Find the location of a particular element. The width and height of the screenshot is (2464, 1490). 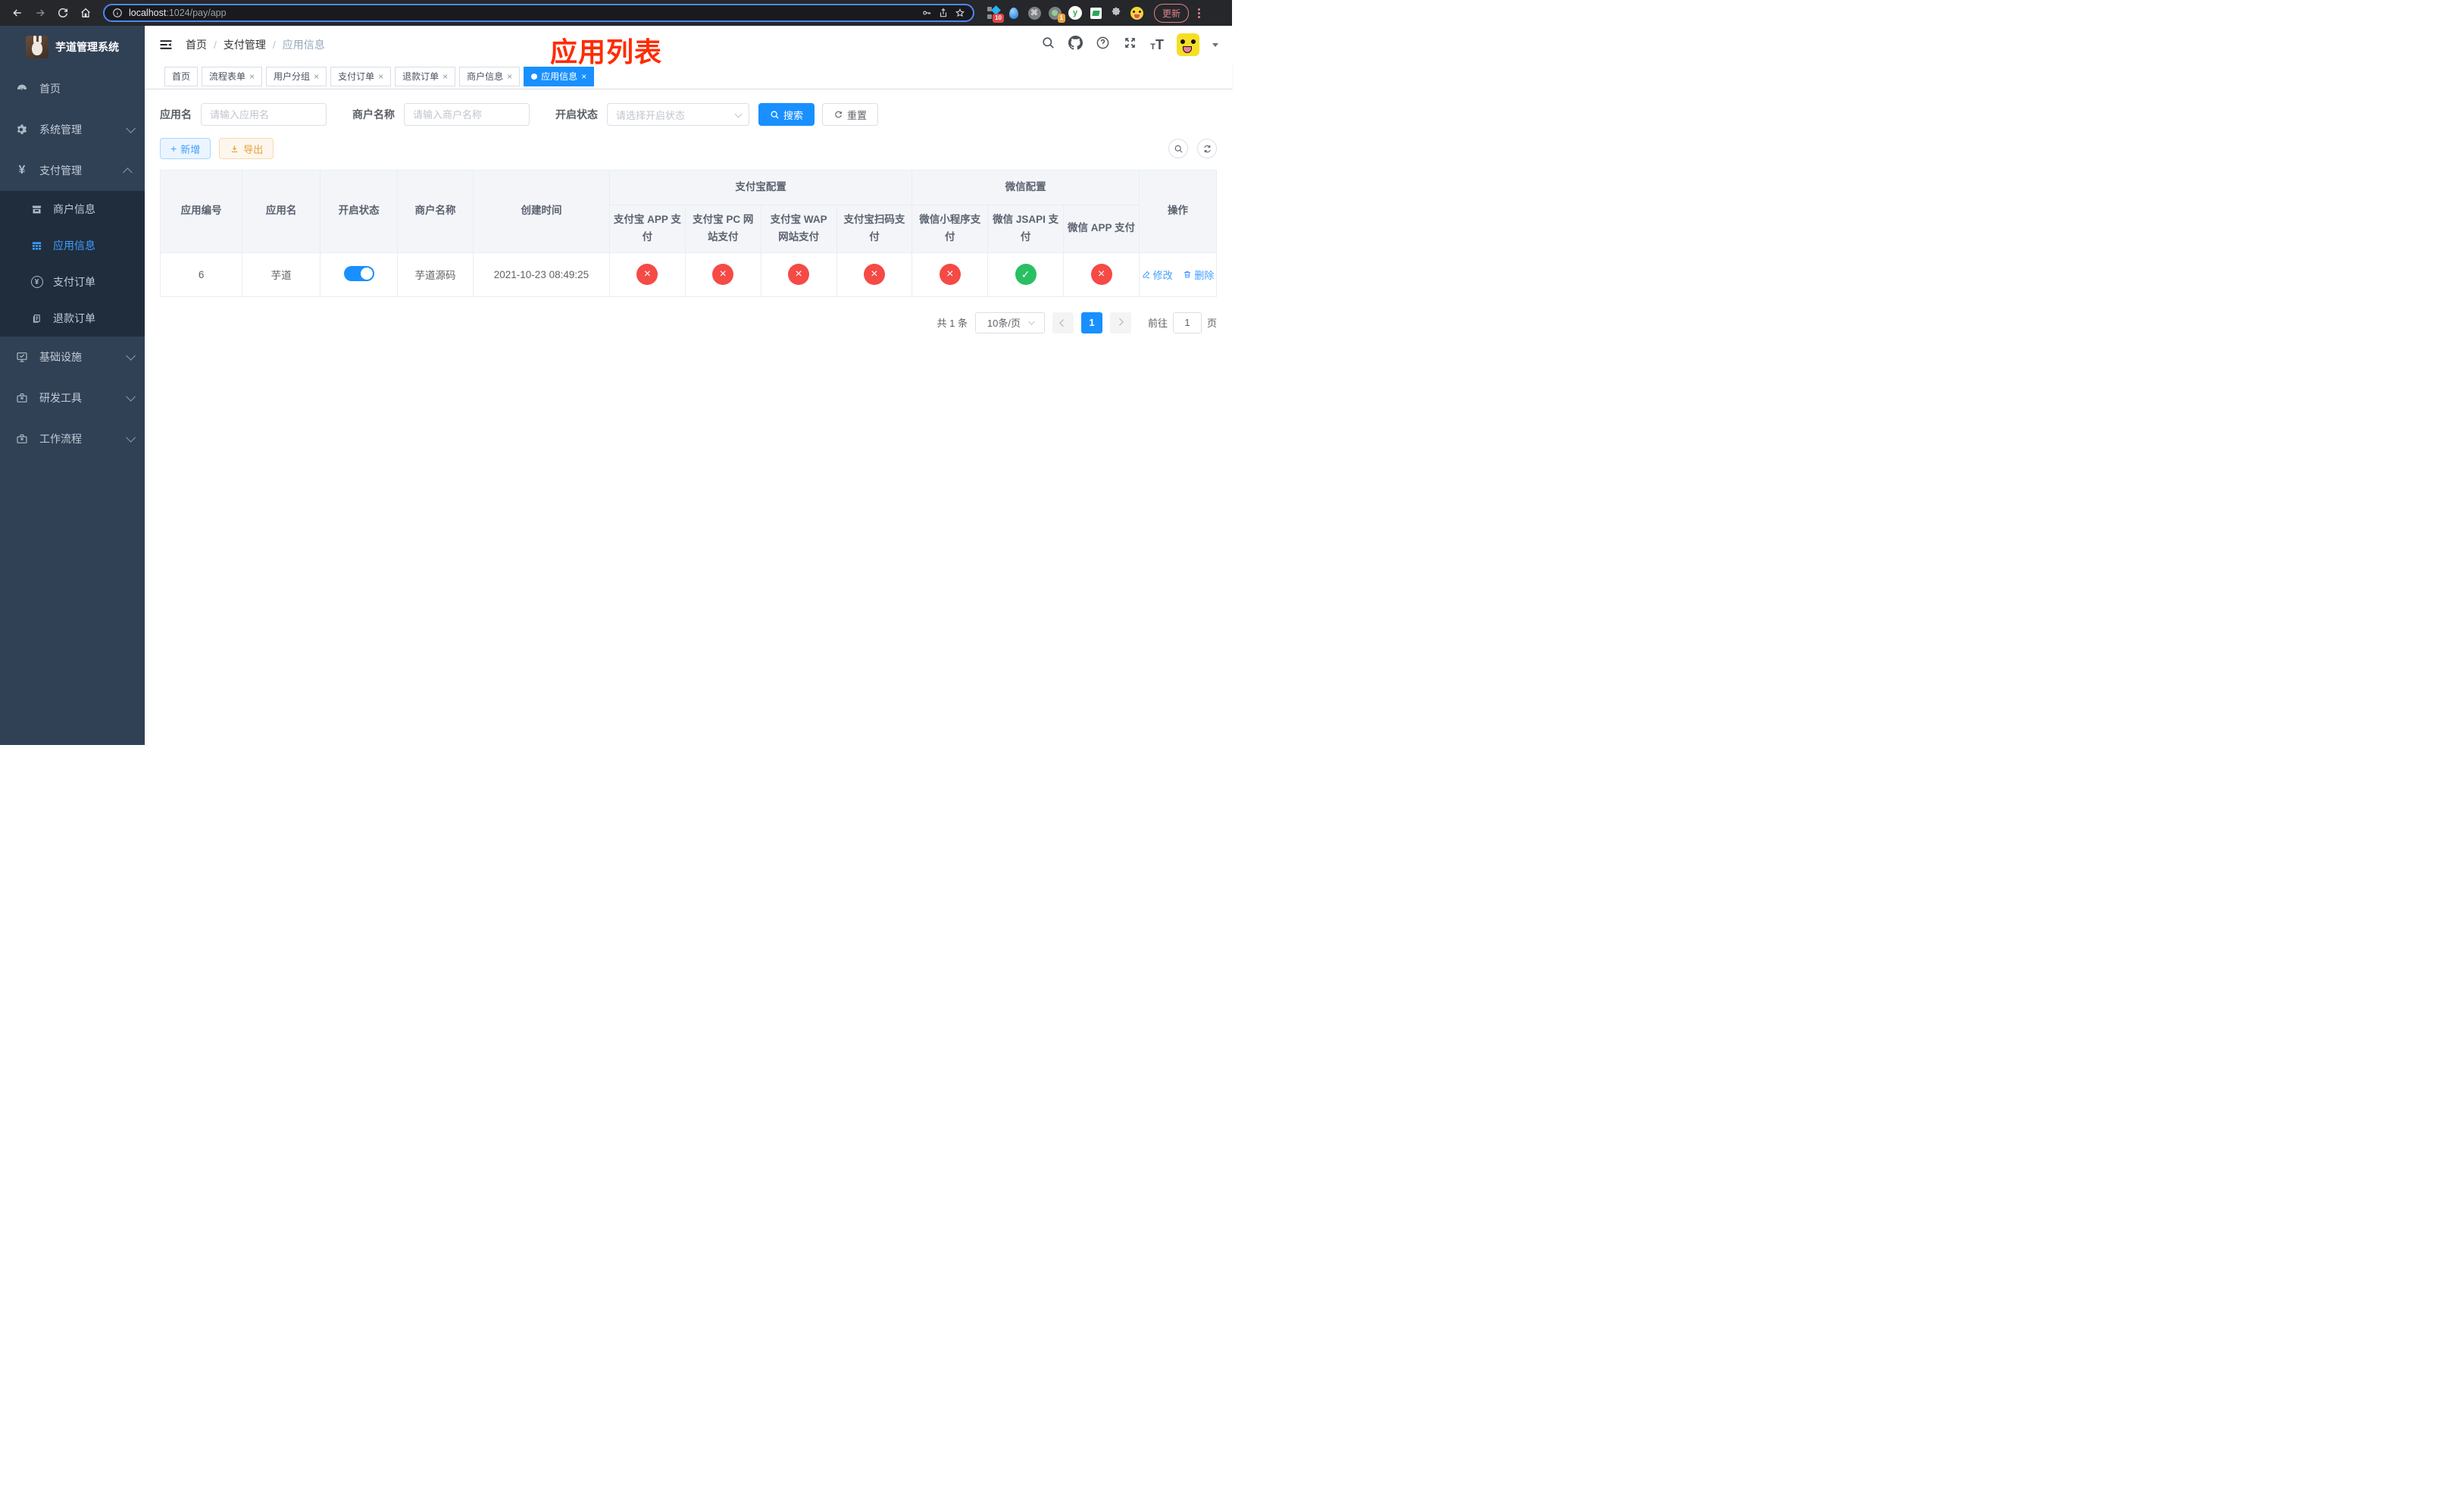

tab-home: 首页 is located at coordinates (181, 76).